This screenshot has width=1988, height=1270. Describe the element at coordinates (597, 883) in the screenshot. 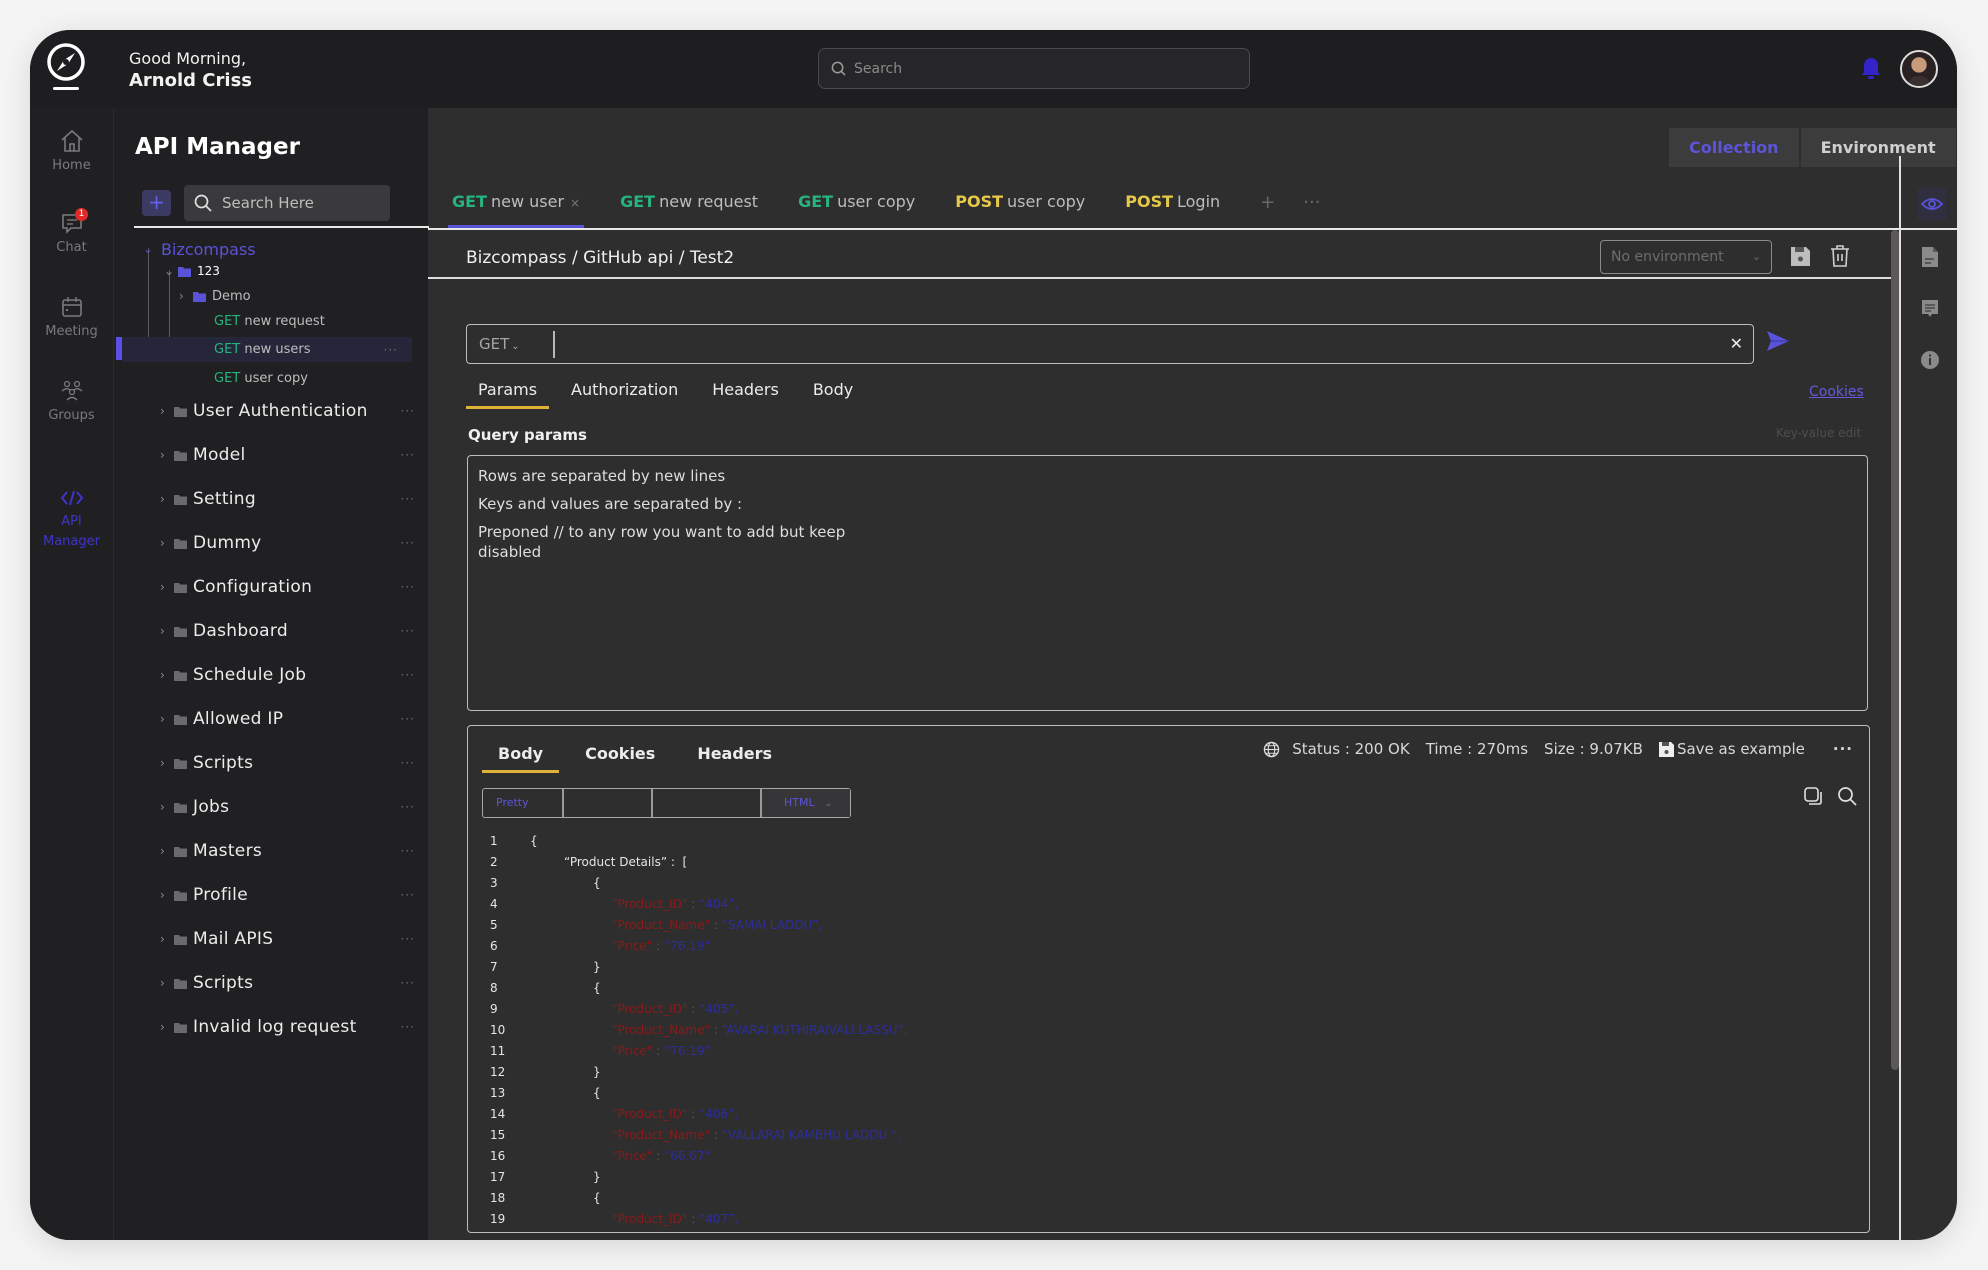

I see `code-token: {` at that location.